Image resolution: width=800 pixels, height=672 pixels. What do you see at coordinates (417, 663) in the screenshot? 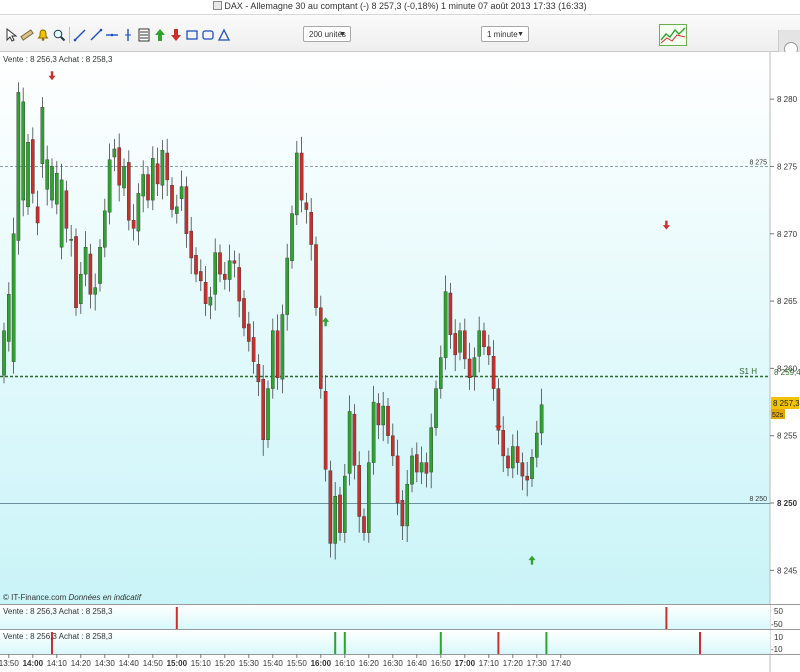
I see `x-tick-label: 16:40` at bounding box center [417, 663].